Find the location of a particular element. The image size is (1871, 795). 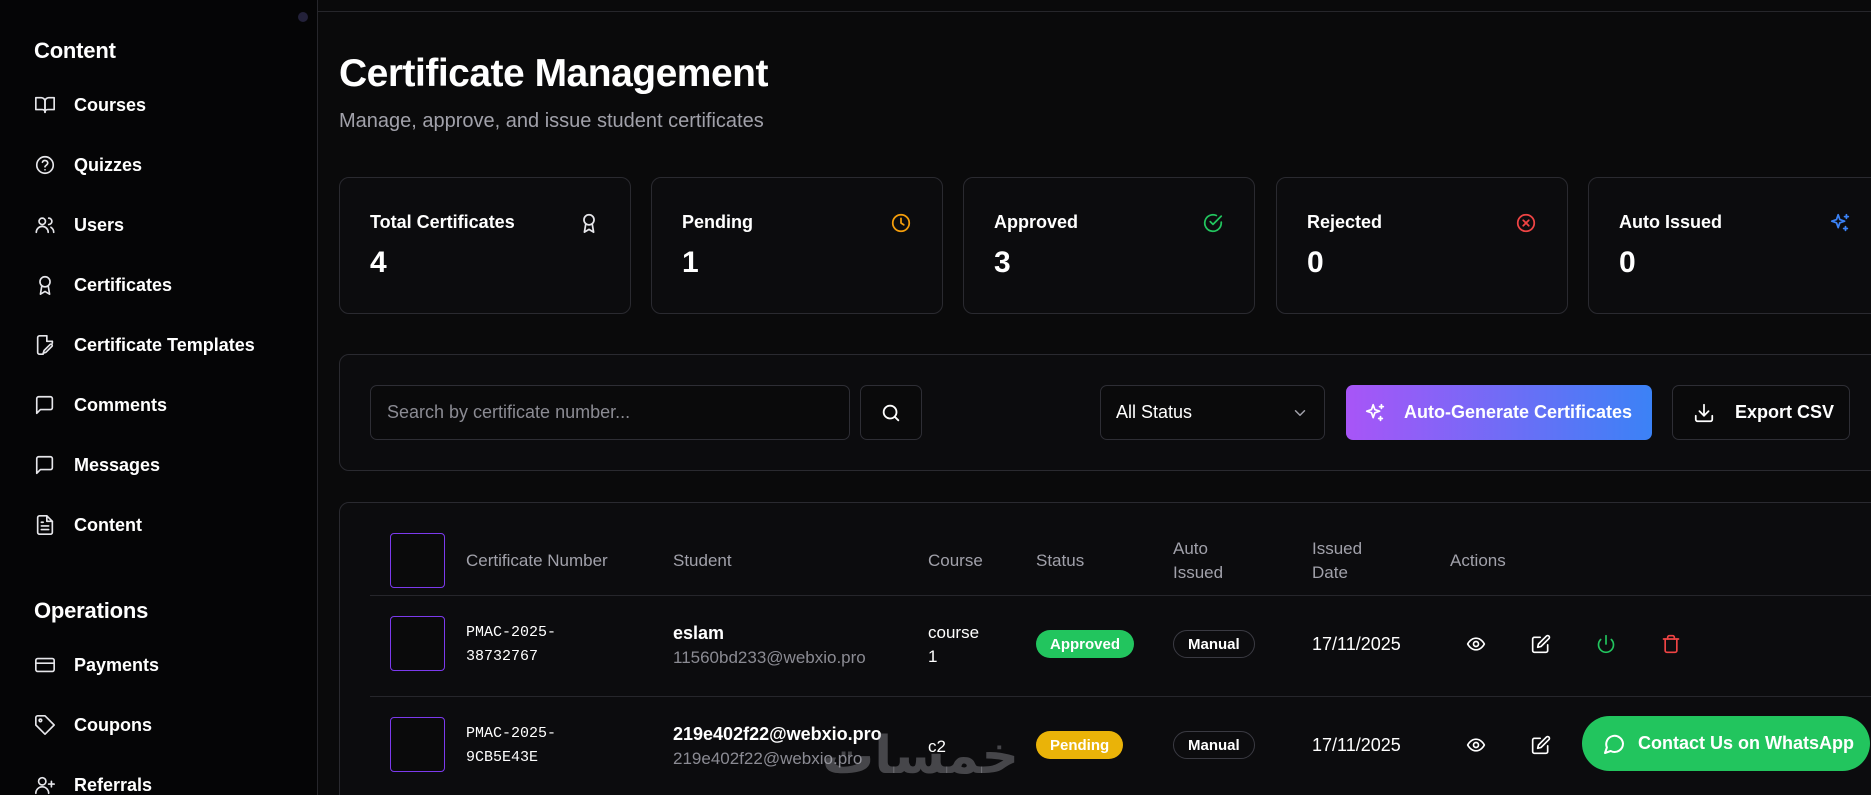

sidebar-item-label: Referrals is located at coordinates (113, 784).